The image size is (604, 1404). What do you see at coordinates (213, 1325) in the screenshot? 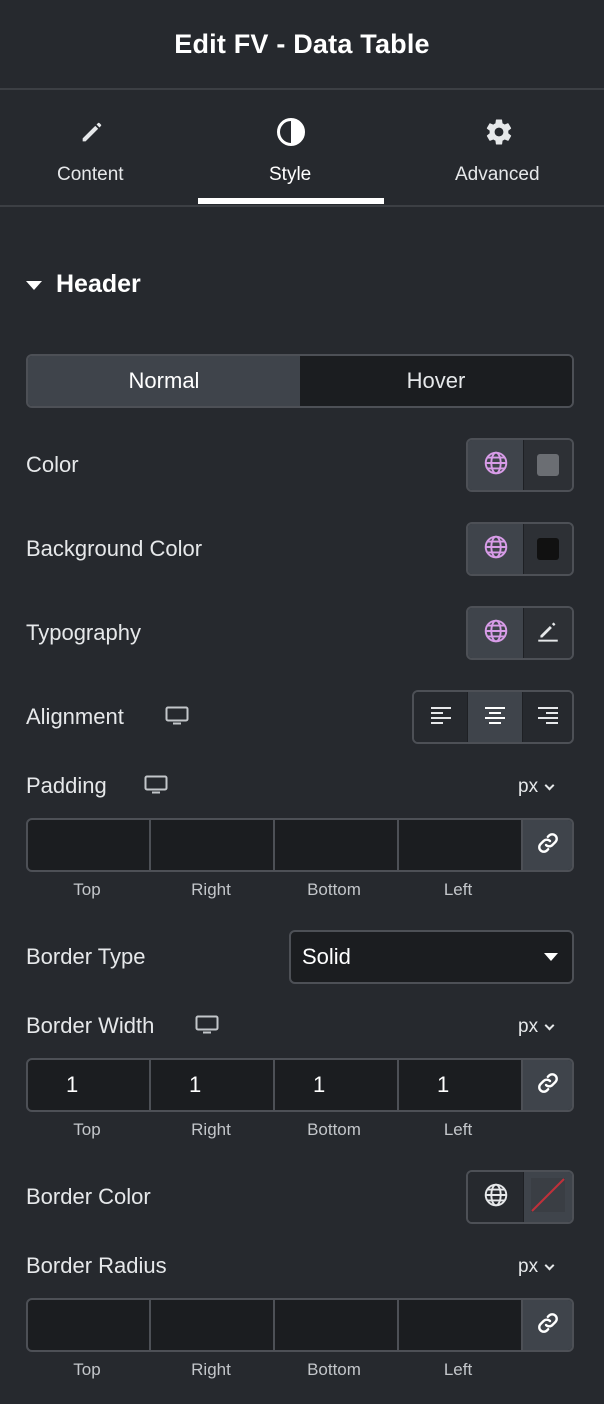
I see `border-radius-right-input` at bounding box center [213, 1325].